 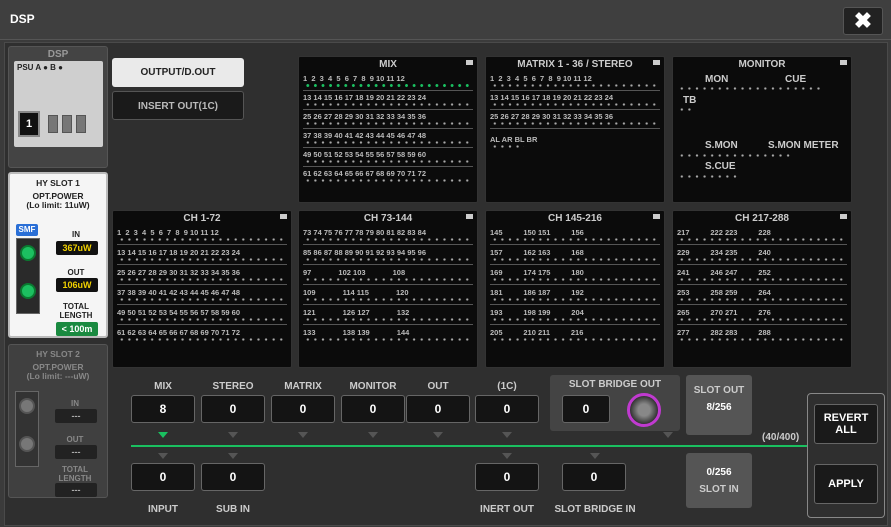 I want to click on total-label: TOTAL, so click(x=76, y=306).